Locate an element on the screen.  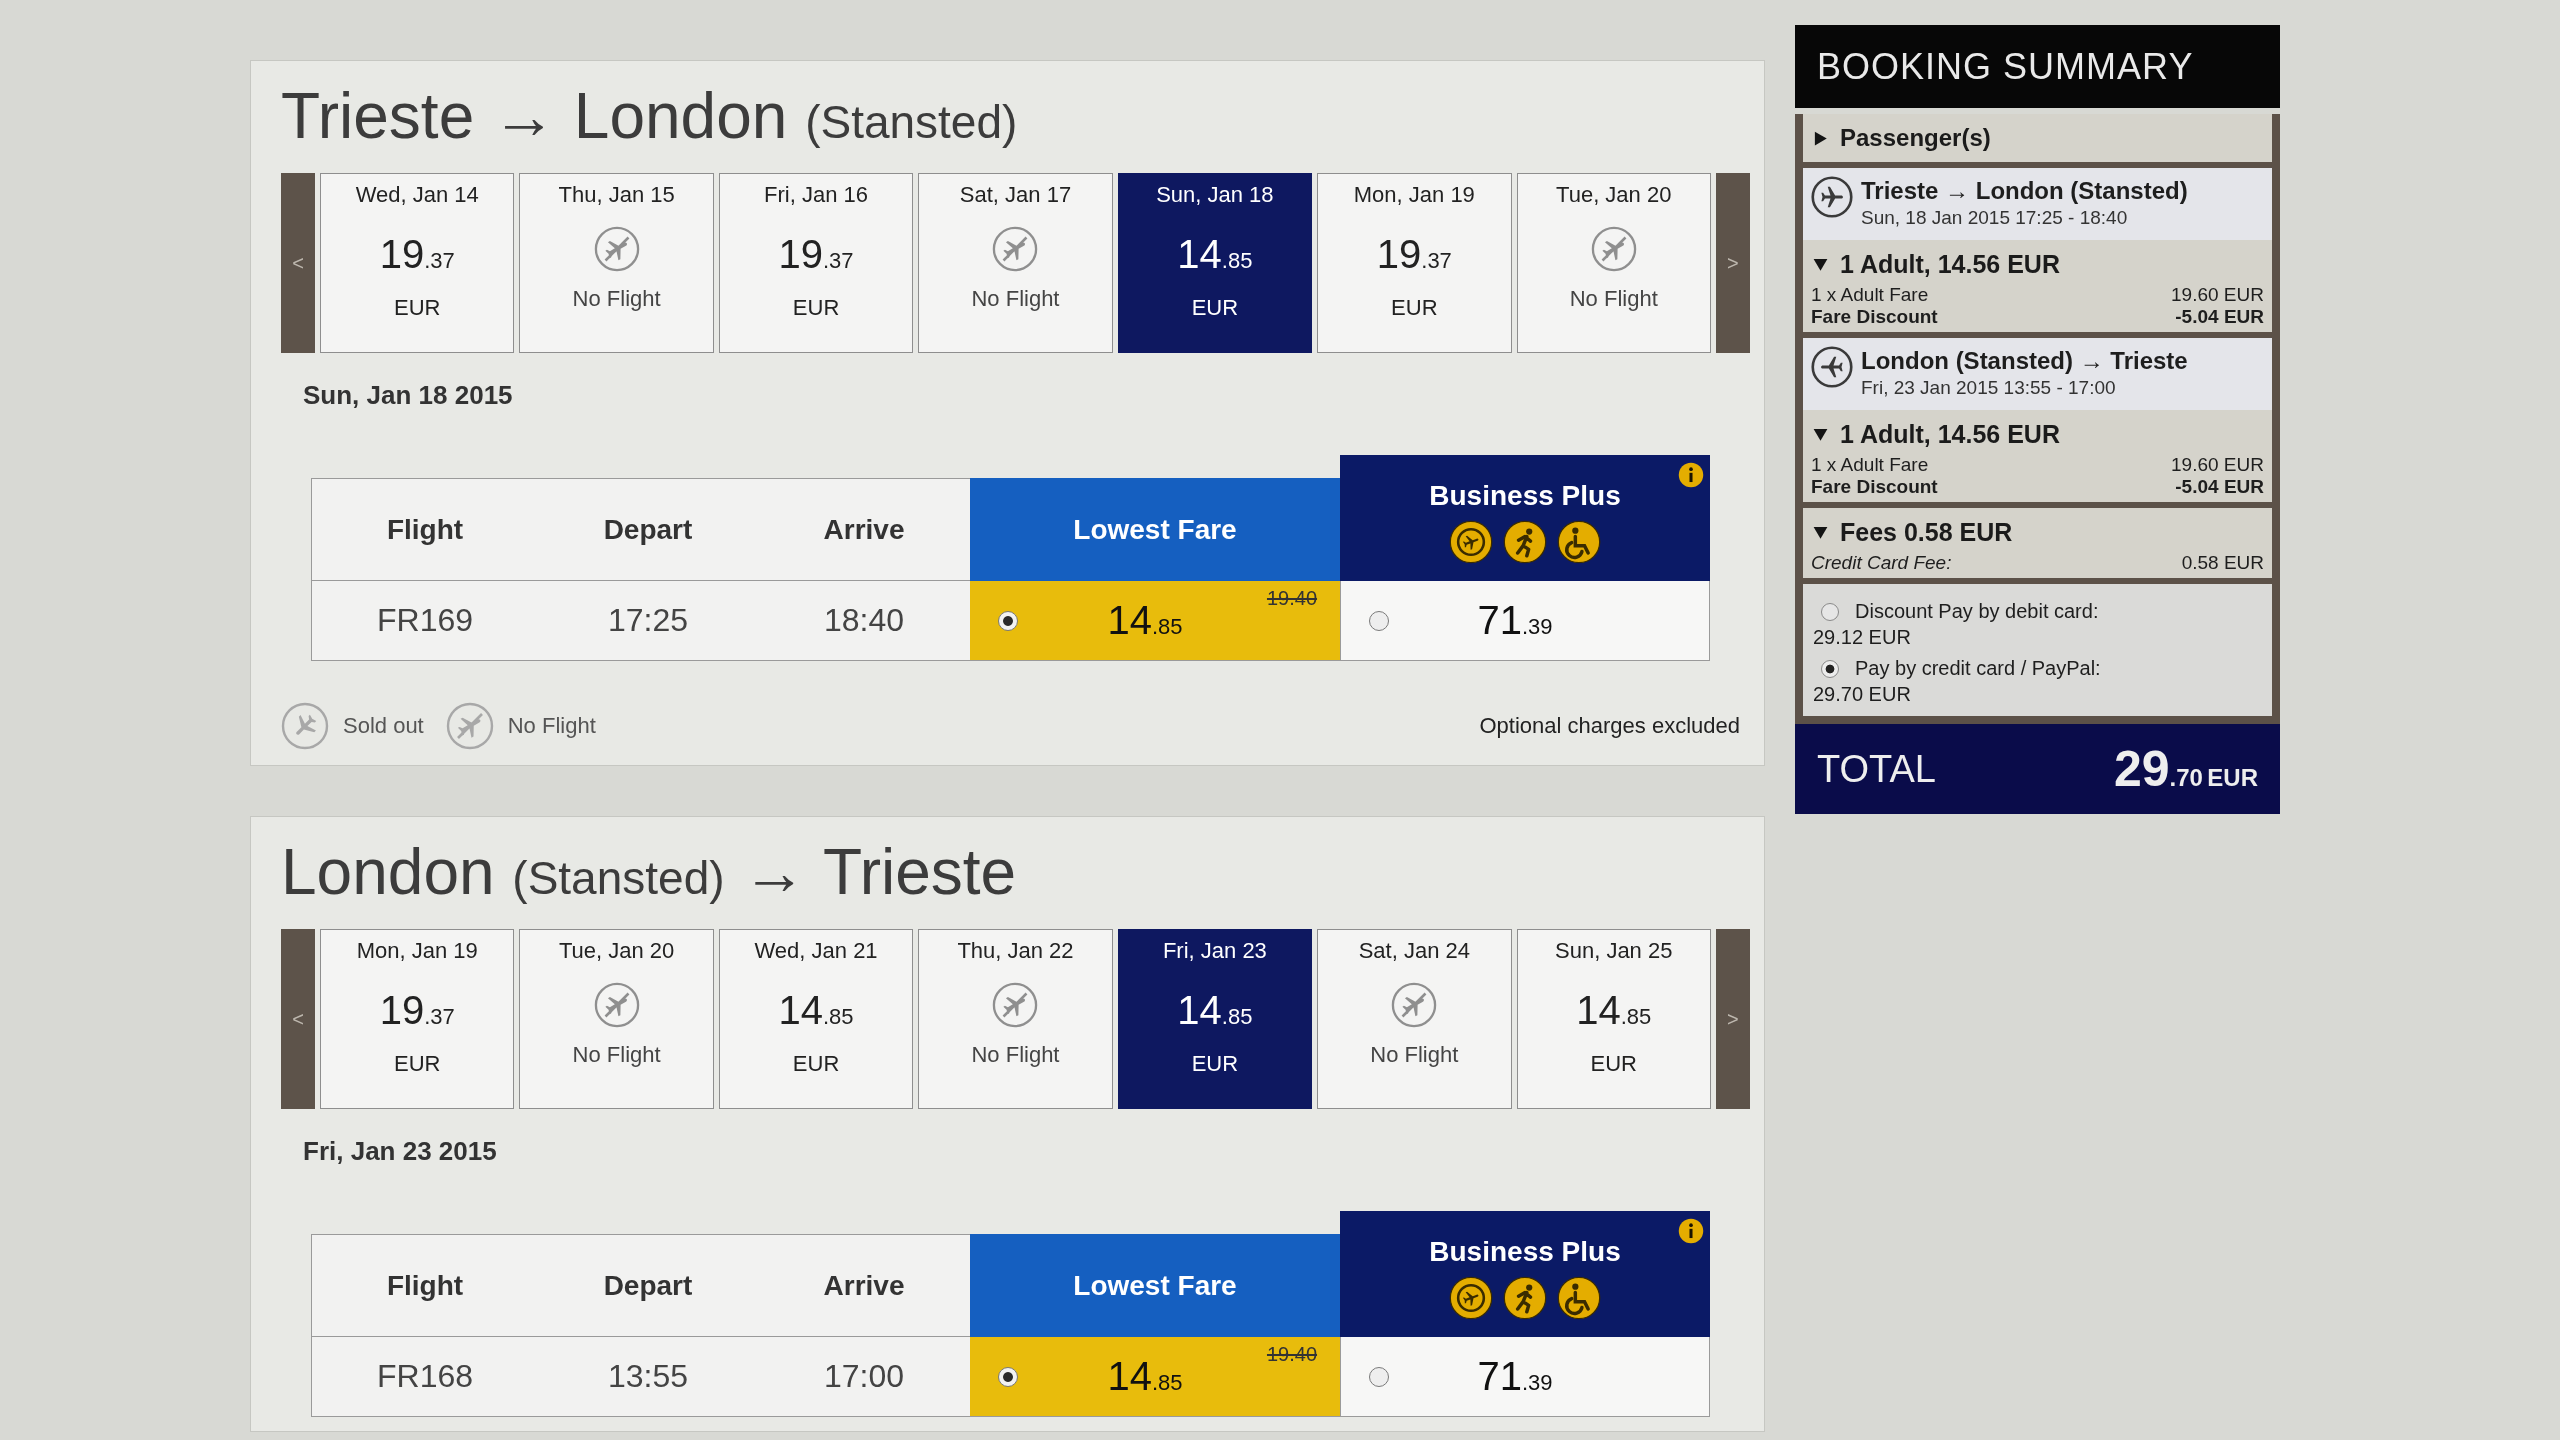
date-label: Thu, Jan 22 is located at coordinates (1015, 951).